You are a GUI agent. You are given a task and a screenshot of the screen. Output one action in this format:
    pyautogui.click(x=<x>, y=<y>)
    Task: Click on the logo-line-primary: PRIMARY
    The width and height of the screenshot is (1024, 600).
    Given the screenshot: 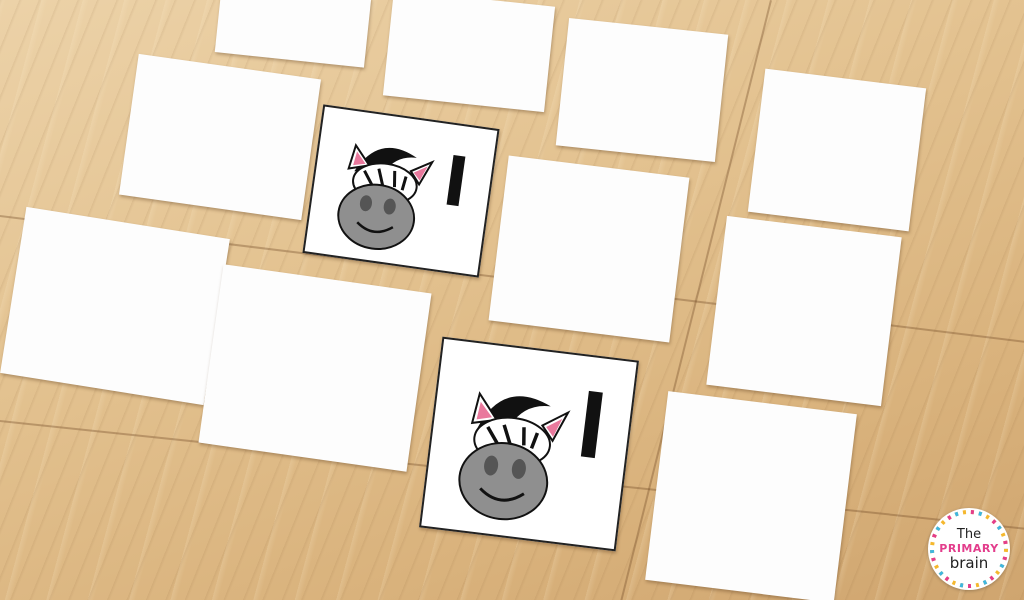 What is the action you would take?
    pyautogui.click(x=969, y=548)
    